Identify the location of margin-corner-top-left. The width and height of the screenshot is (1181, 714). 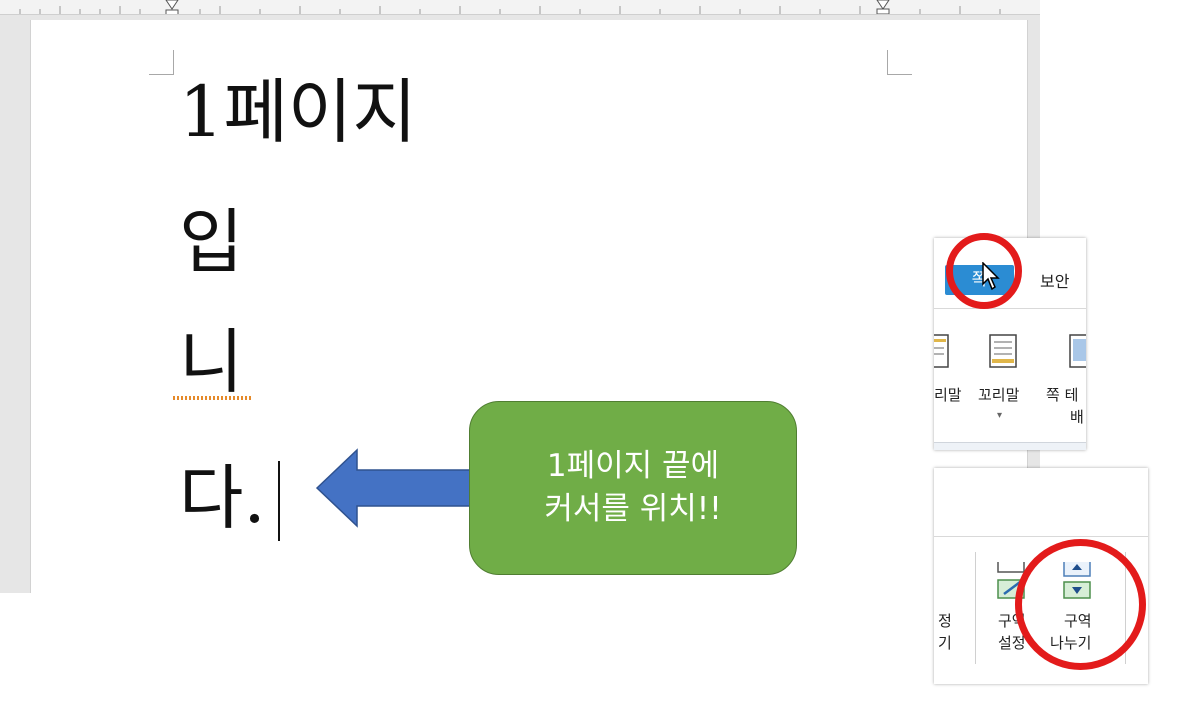
(161, 62).